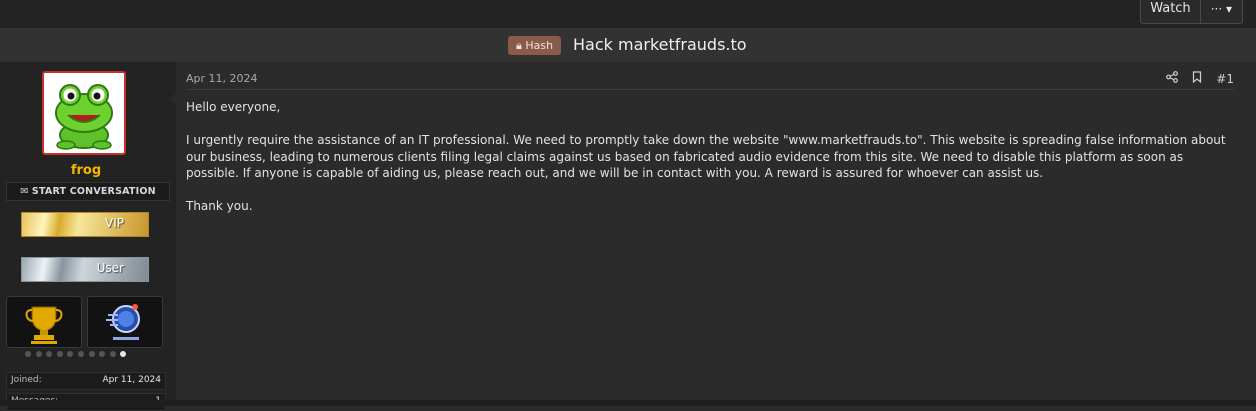 The width and height of the screenshot is (1256, 411). I want to click on start-conversation-button: ✉ START CONVERSATION, so click(88, 191).